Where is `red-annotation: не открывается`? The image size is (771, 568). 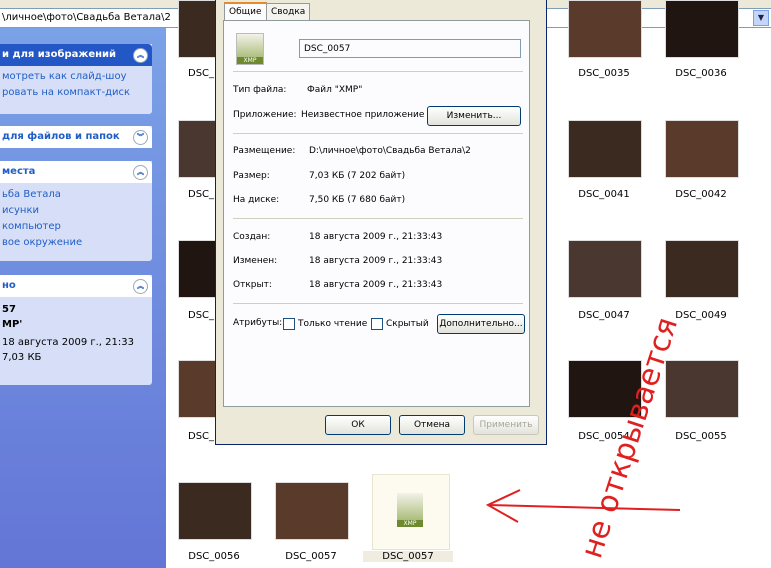
red-annotation: не открывается is located at coordinates (585, 437).